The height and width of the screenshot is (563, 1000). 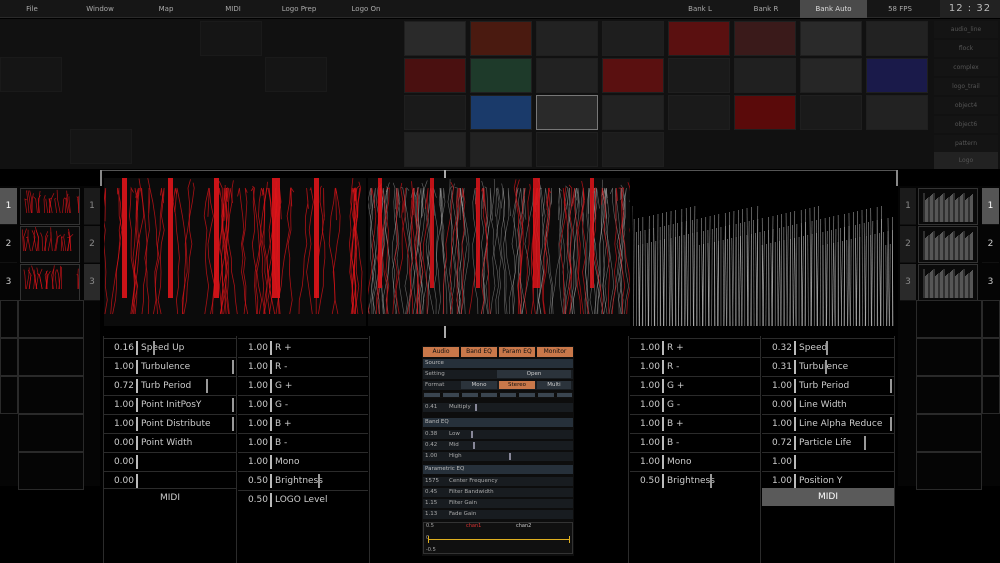 I want to click on left-param-row: 0.16 Speed Up, so click(x=170, y=347).